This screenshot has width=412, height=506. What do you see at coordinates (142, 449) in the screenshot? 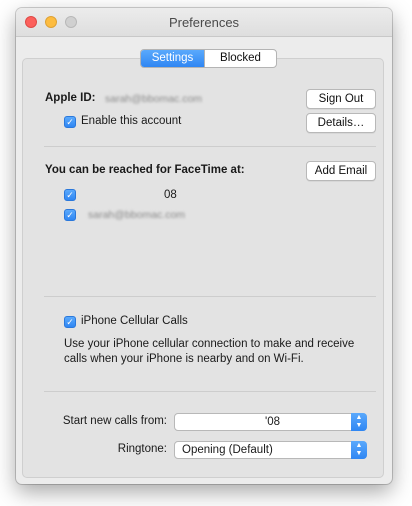
I see `ringtone-label: Ringtone:` at bounding box center [142, 449].